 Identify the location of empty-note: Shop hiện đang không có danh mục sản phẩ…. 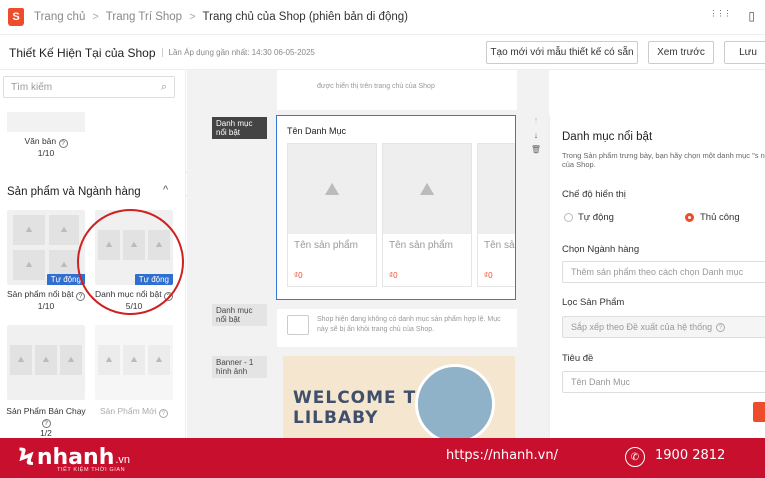
(409, 324).